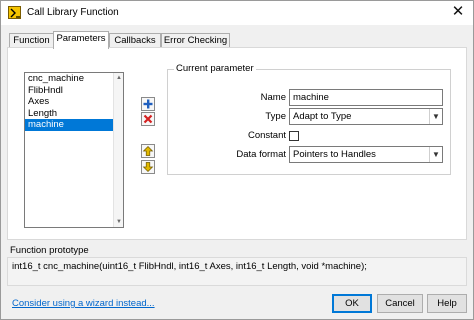  Describe the element at coordinates (69, 79) in the screenshot. I see `list-item: cnc_machine` at that location.